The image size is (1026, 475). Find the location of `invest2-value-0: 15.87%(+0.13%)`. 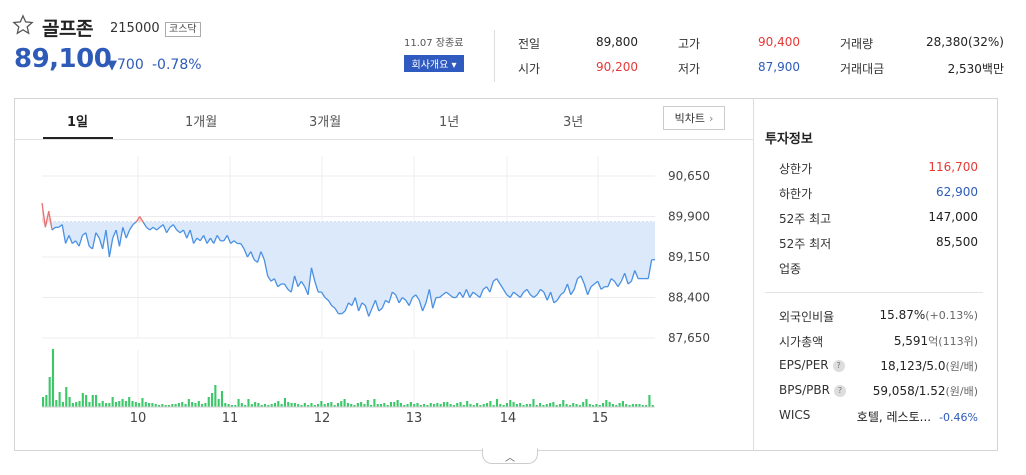

invest2-value-0: 15.87%(+0.13%) is located at coordinates (928, 315).